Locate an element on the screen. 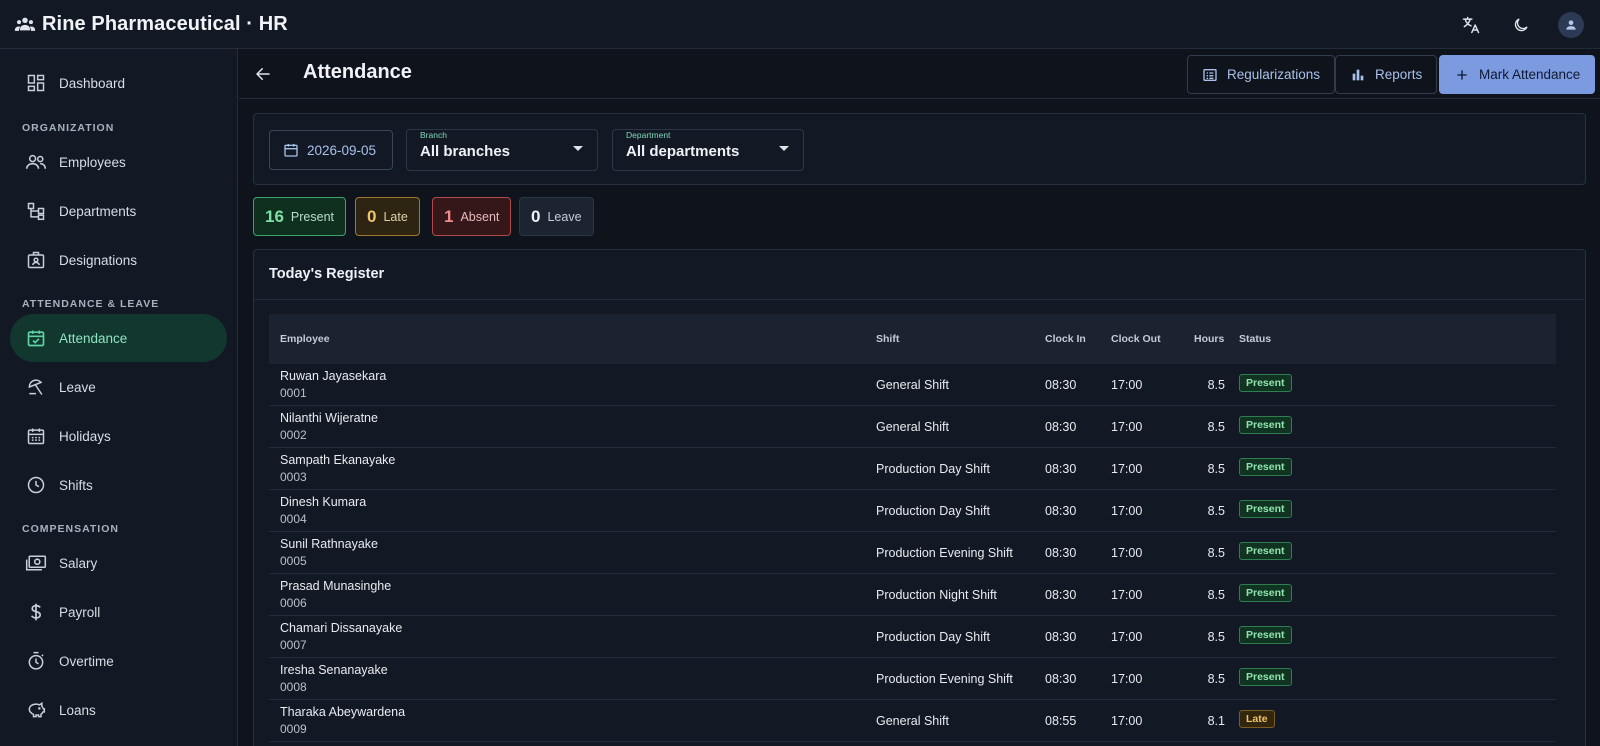  arrow-left-icon is located at coordinates (263, 74).